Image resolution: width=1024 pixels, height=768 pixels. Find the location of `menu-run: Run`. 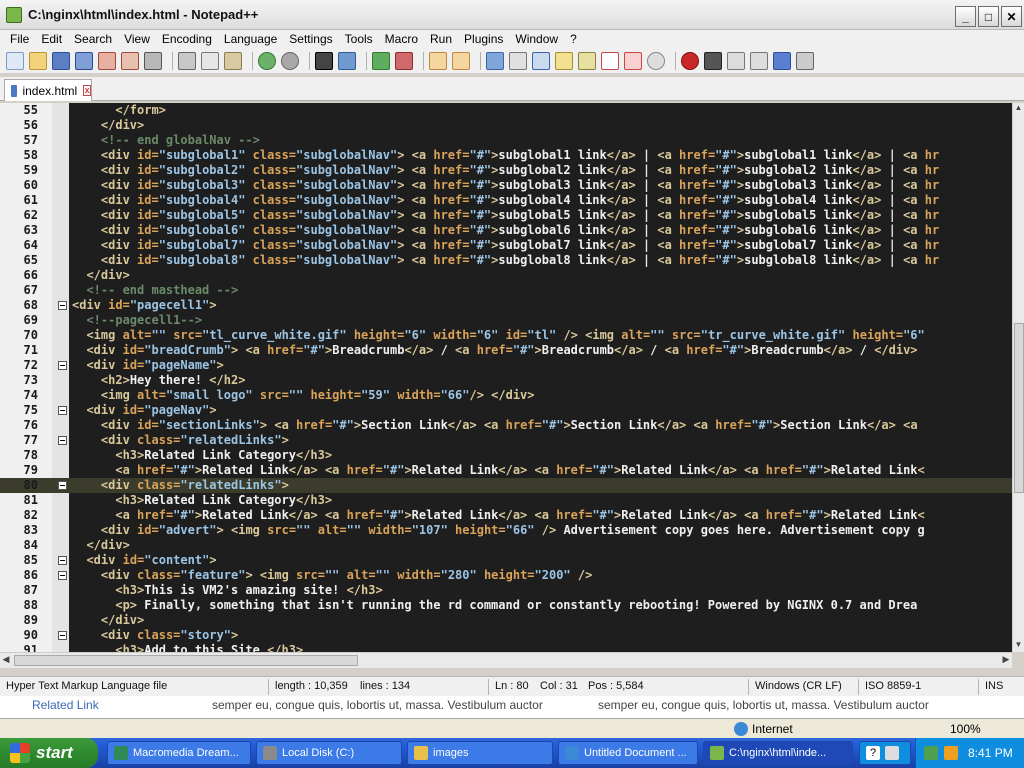

menu-run: Run is located at coordinates (441, 39).